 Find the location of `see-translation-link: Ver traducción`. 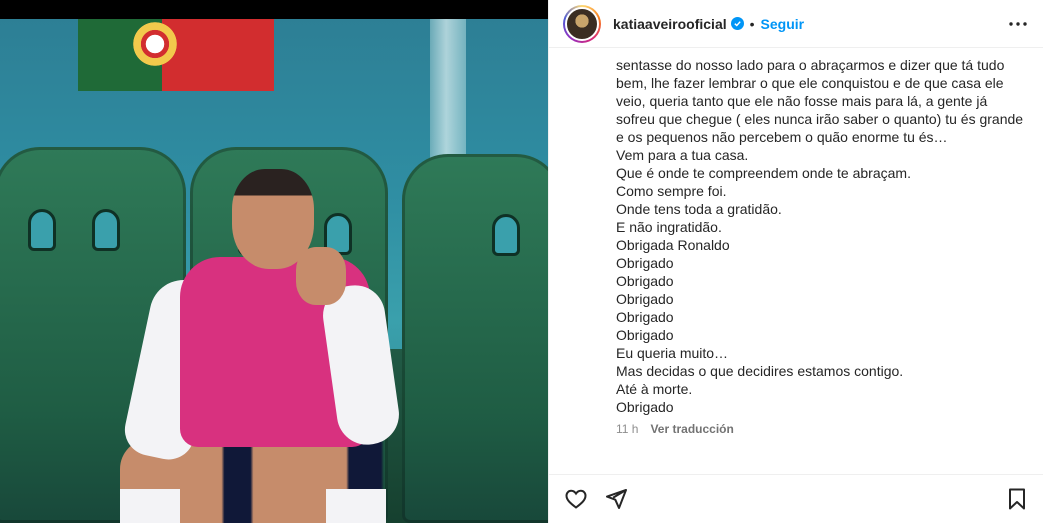

see-translation-link: Ver traducción is located at coordinates (691, 429).